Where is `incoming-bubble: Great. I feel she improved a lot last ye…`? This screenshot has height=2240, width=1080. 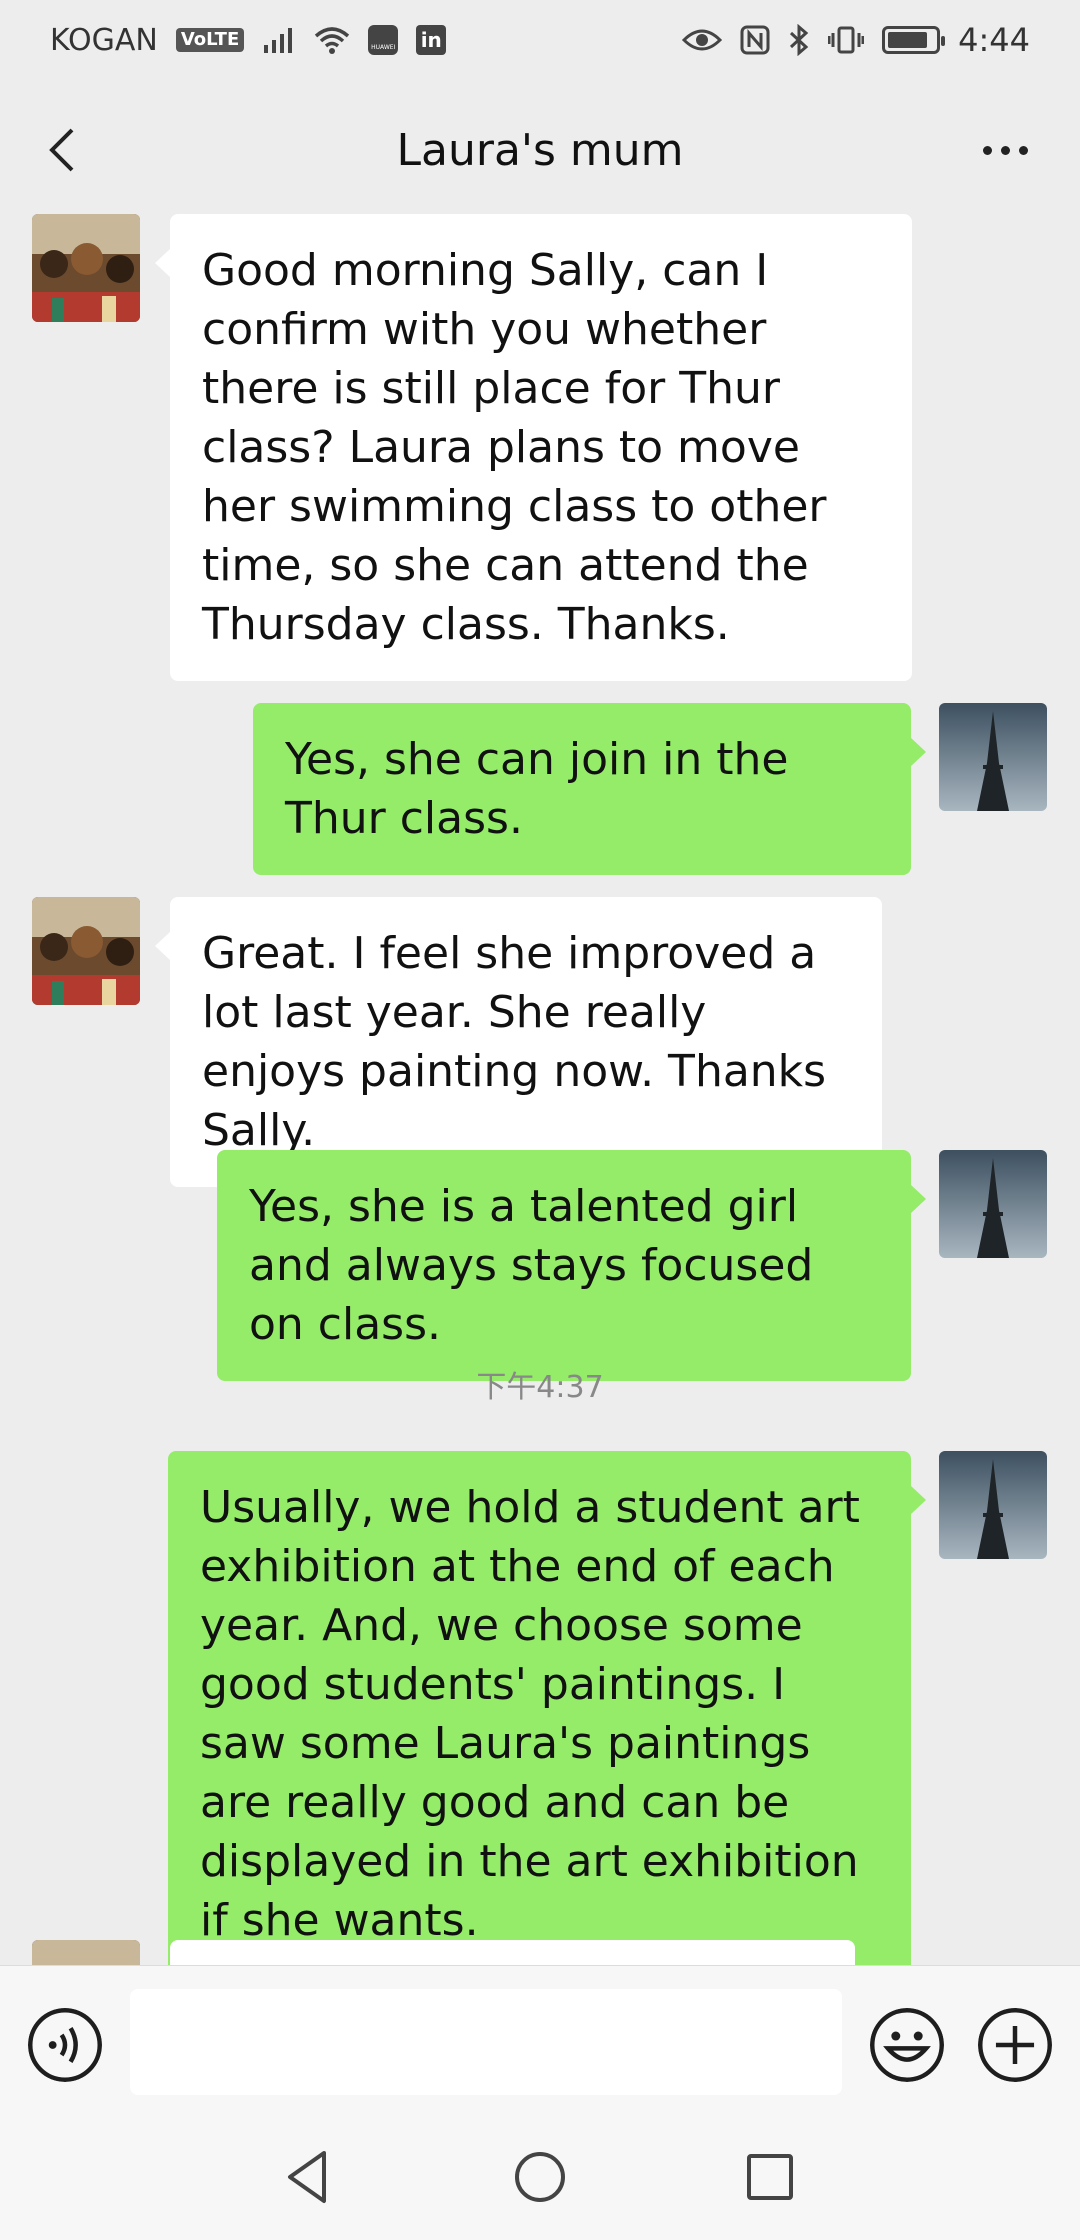 incoming-bubble: Great. I feel she improved a lot last ye… is located at coordinates (518, 1042).